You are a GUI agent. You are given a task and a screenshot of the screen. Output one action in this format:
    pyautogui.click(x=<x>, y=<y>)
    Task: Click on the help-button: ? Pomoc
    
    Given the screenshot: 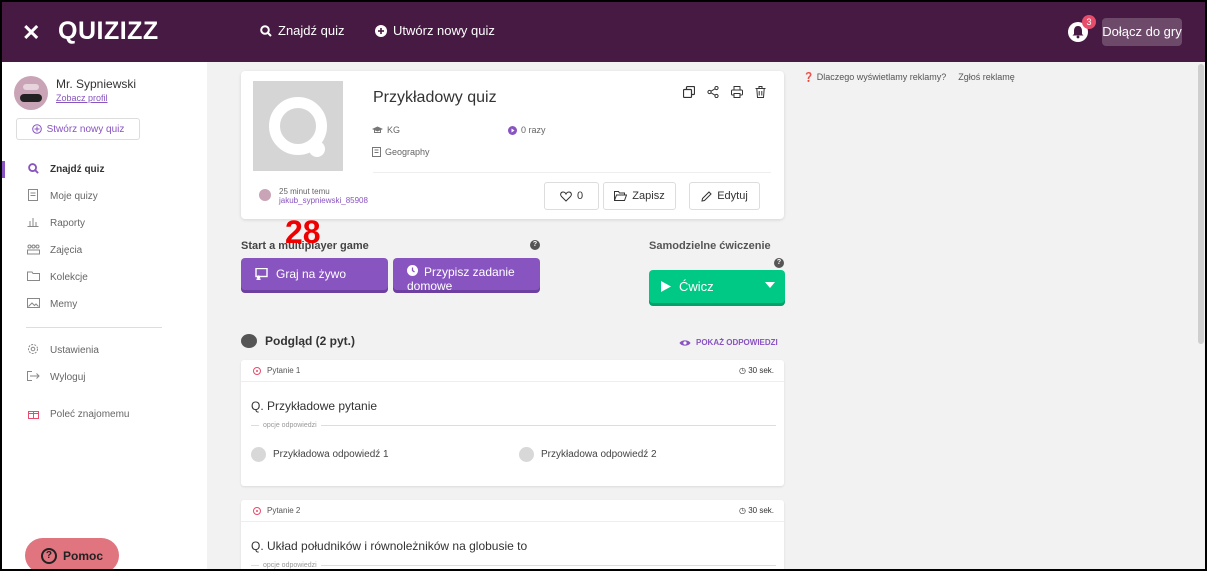 What is the action you would take?
    pyautogui.click(x=72, y=553)
    